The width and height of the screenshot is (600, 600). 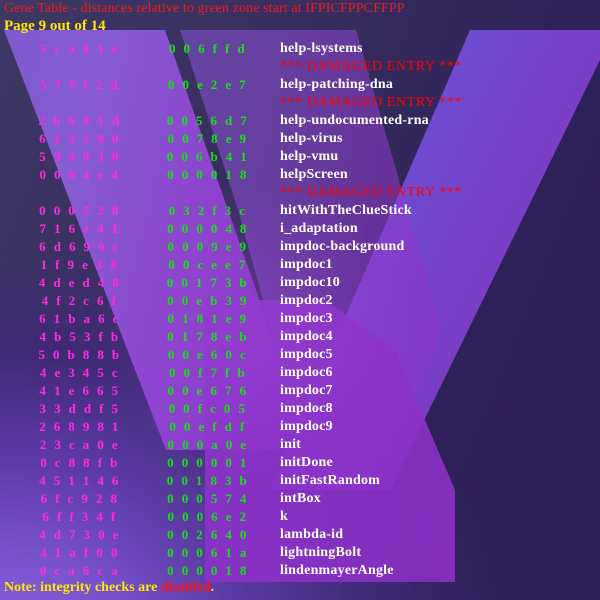 What do you see at coordinates (306, 264) in the screenshot?
I see `cell-name: impdoc1` at bounding box center [306, 264].